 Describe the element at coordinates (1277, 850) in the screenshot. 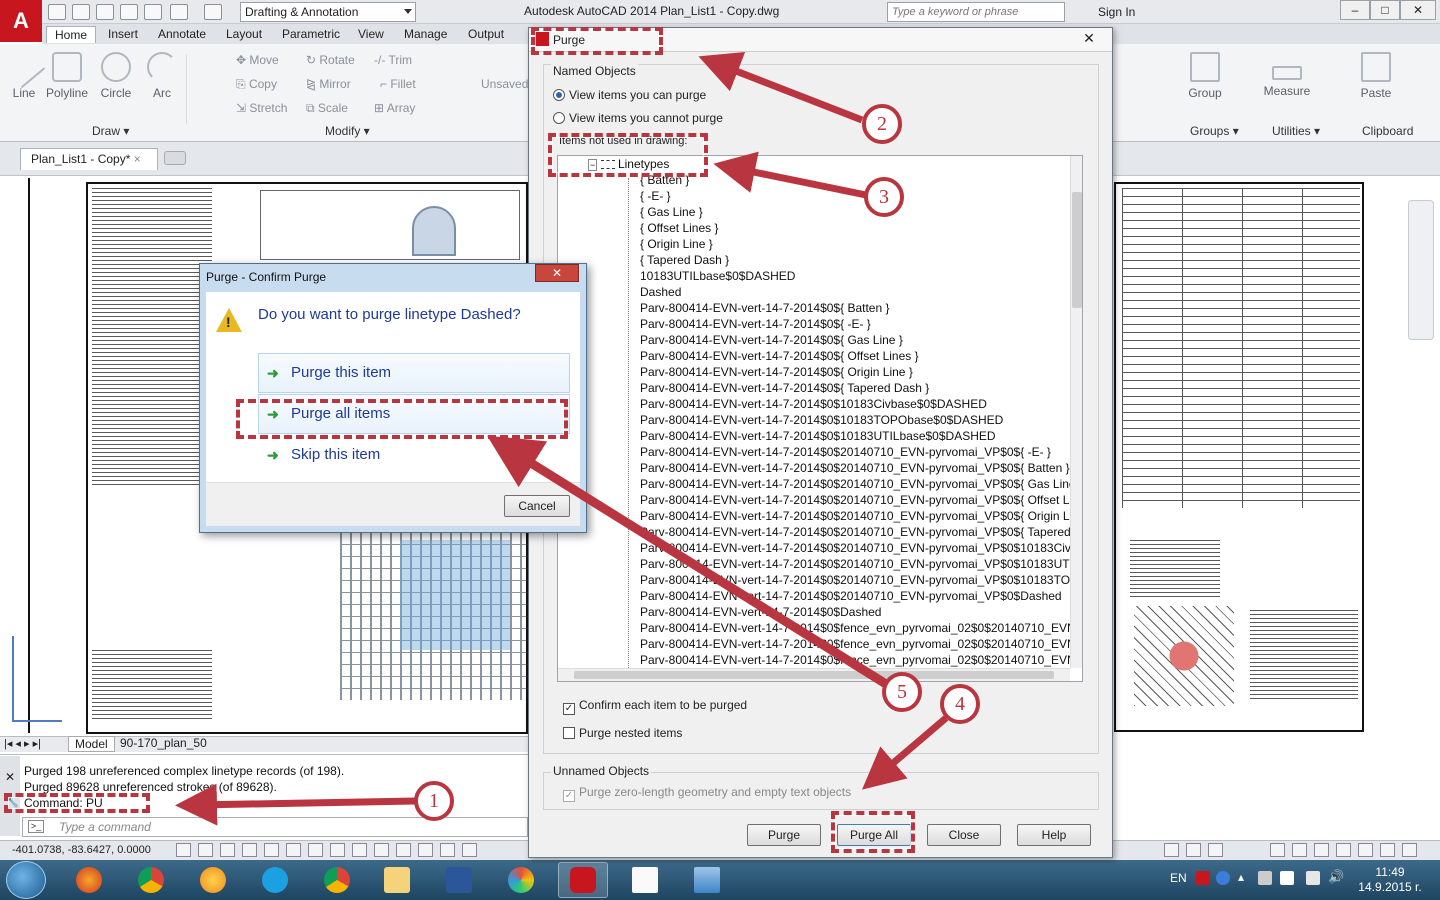

I see `workspace-switch-icon` at that location.